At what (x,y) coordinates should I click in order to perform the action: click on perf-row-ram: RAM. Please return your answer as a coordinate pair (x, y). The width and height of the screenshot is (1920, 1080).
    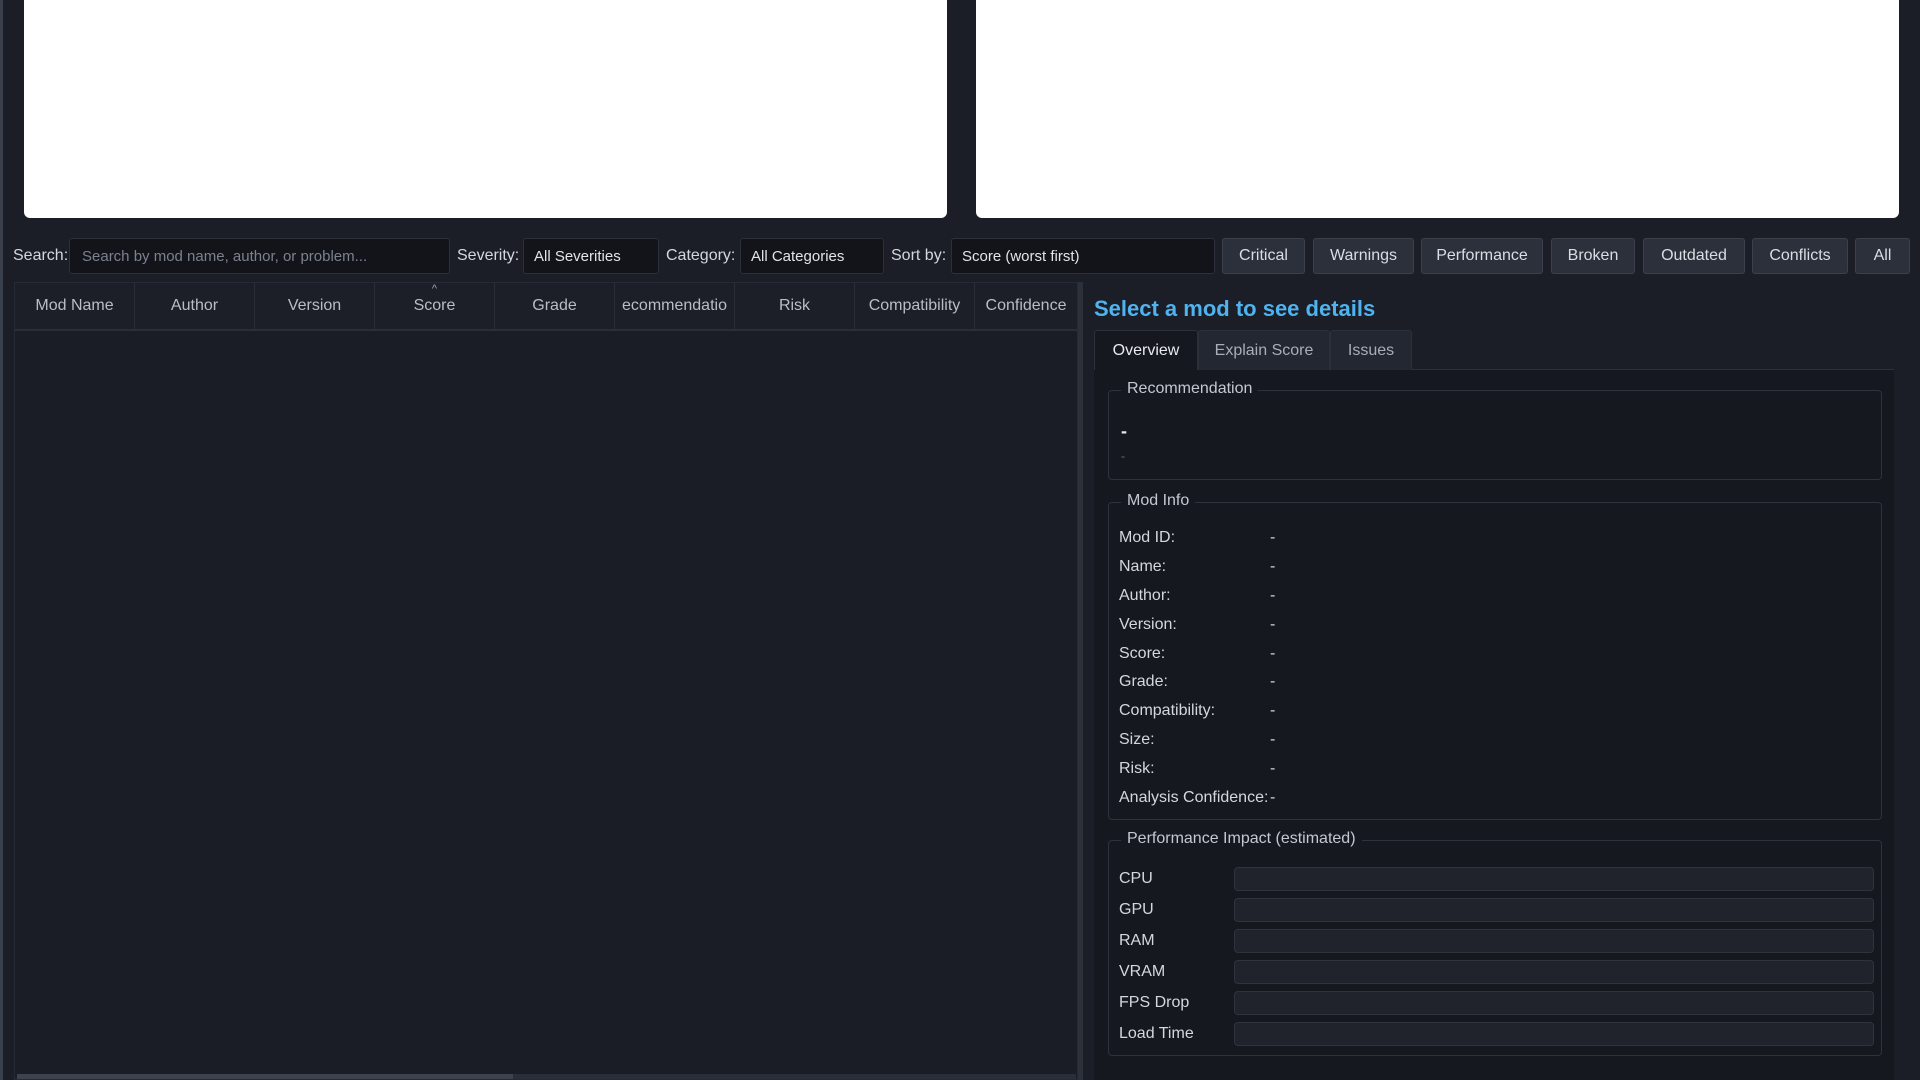
    Looking at the image, I should click on (1499, 941).